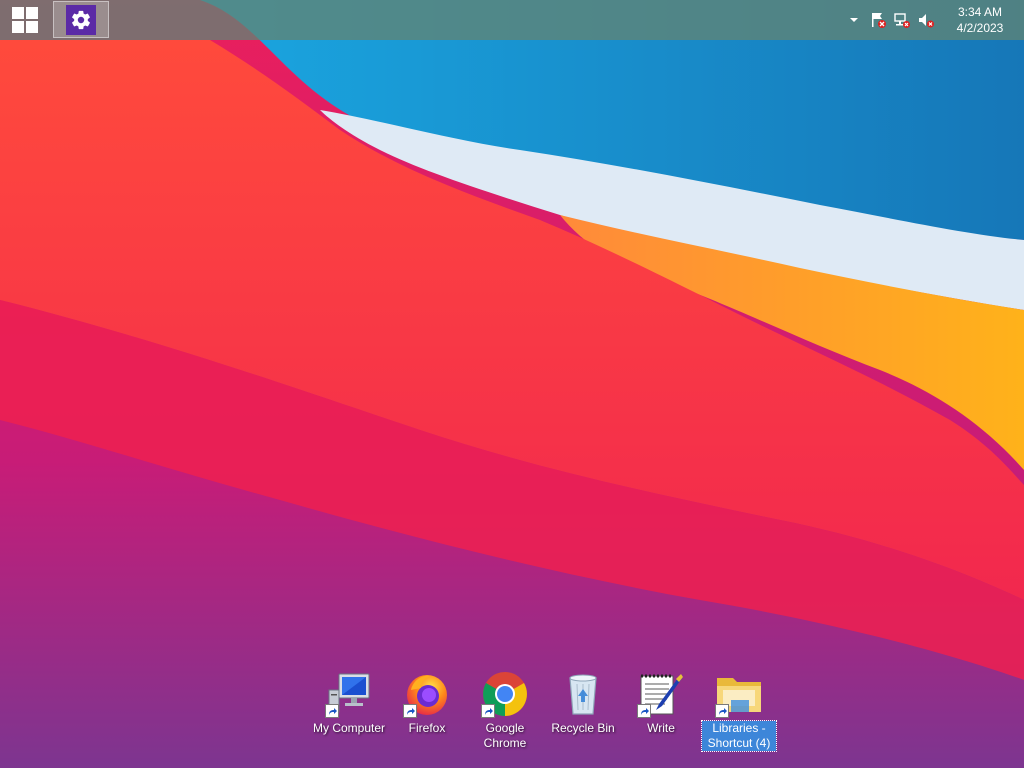 The height and width of the screenshot is (768, 1024). What do you see at coordinates (661, 694) in the screenshot?
I see `write-icon` at bounding box center [661, 694].